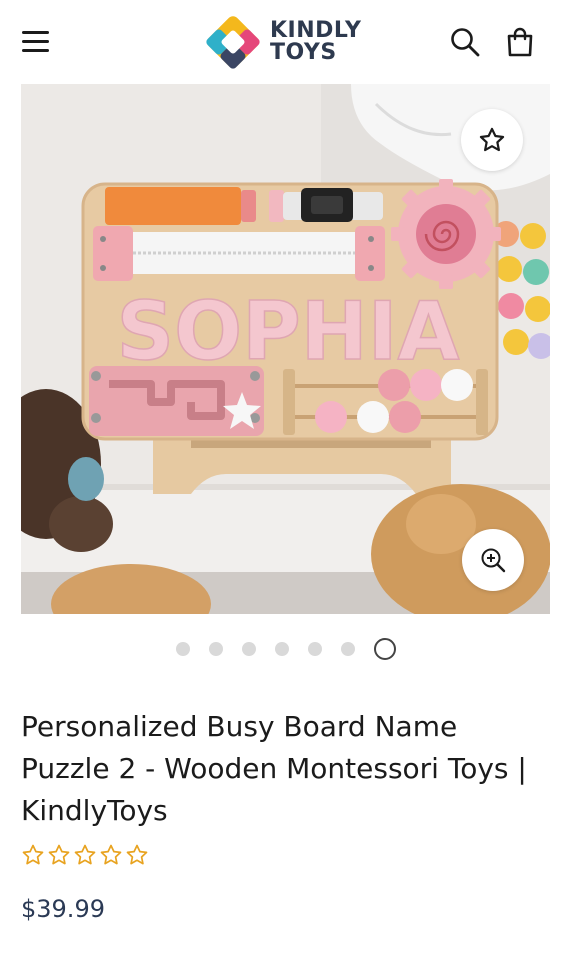  What do you see at coordinates (384, 649) in the screenshot?
I see `gallery-dot-7-active` at bounding box center [384, 649].